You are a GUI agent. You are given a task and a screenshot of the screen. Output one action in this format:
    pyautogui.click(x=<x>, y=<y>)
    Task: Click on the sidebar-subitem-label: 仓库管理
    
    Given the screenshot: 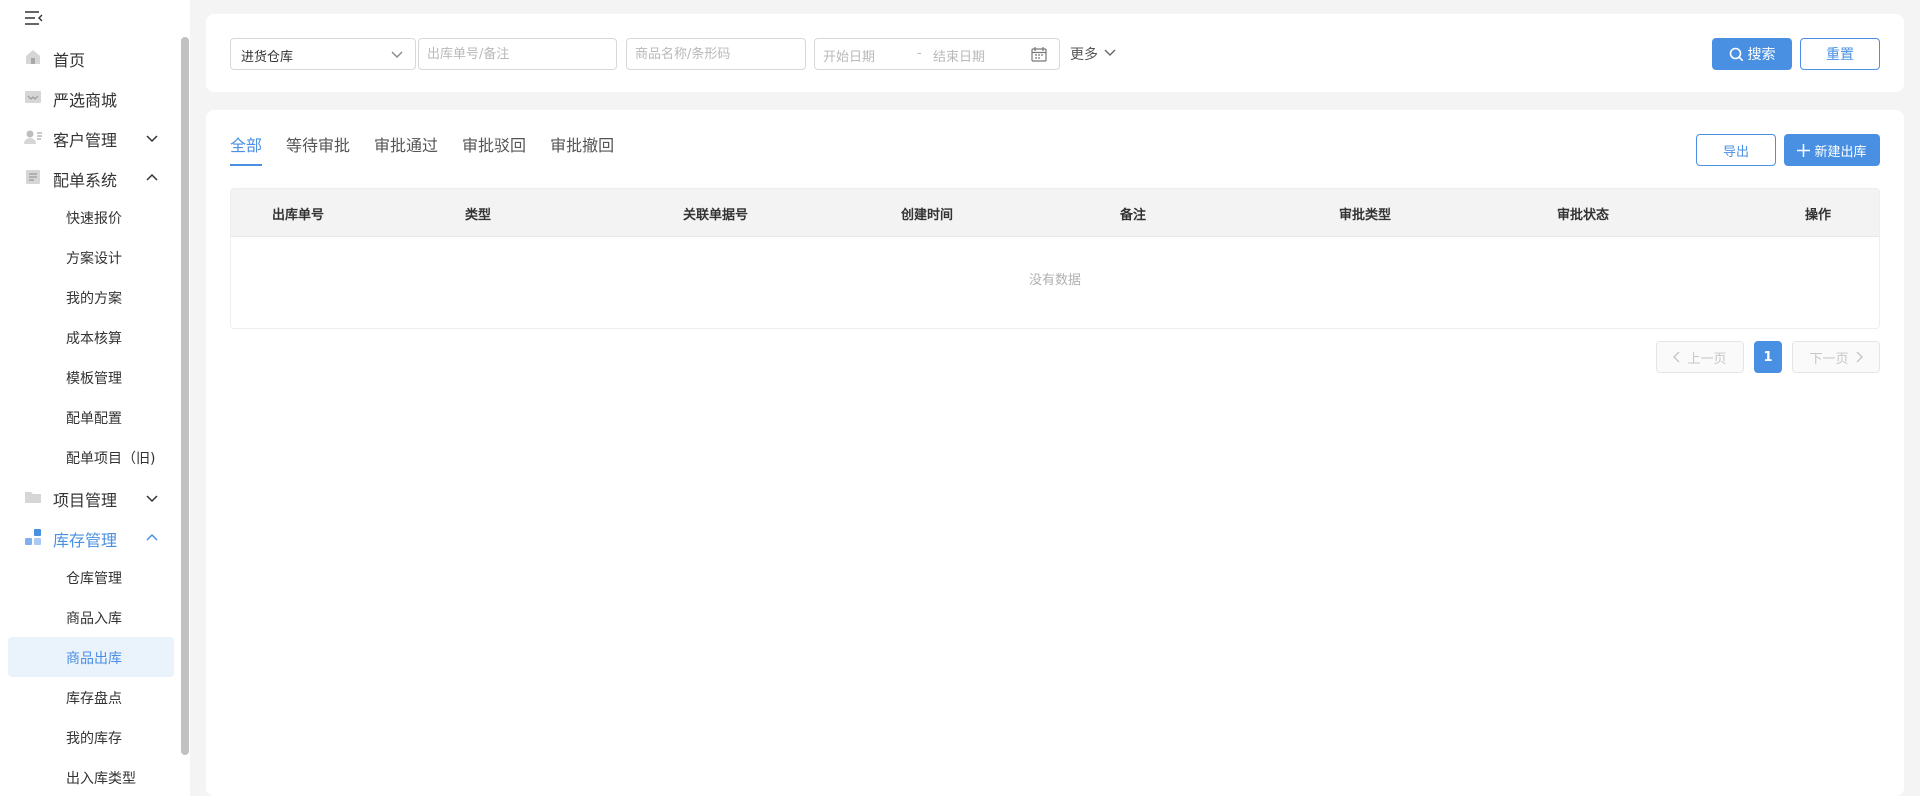 What is the action you would take?
    pyautogui.click(x=94, y=579)
    